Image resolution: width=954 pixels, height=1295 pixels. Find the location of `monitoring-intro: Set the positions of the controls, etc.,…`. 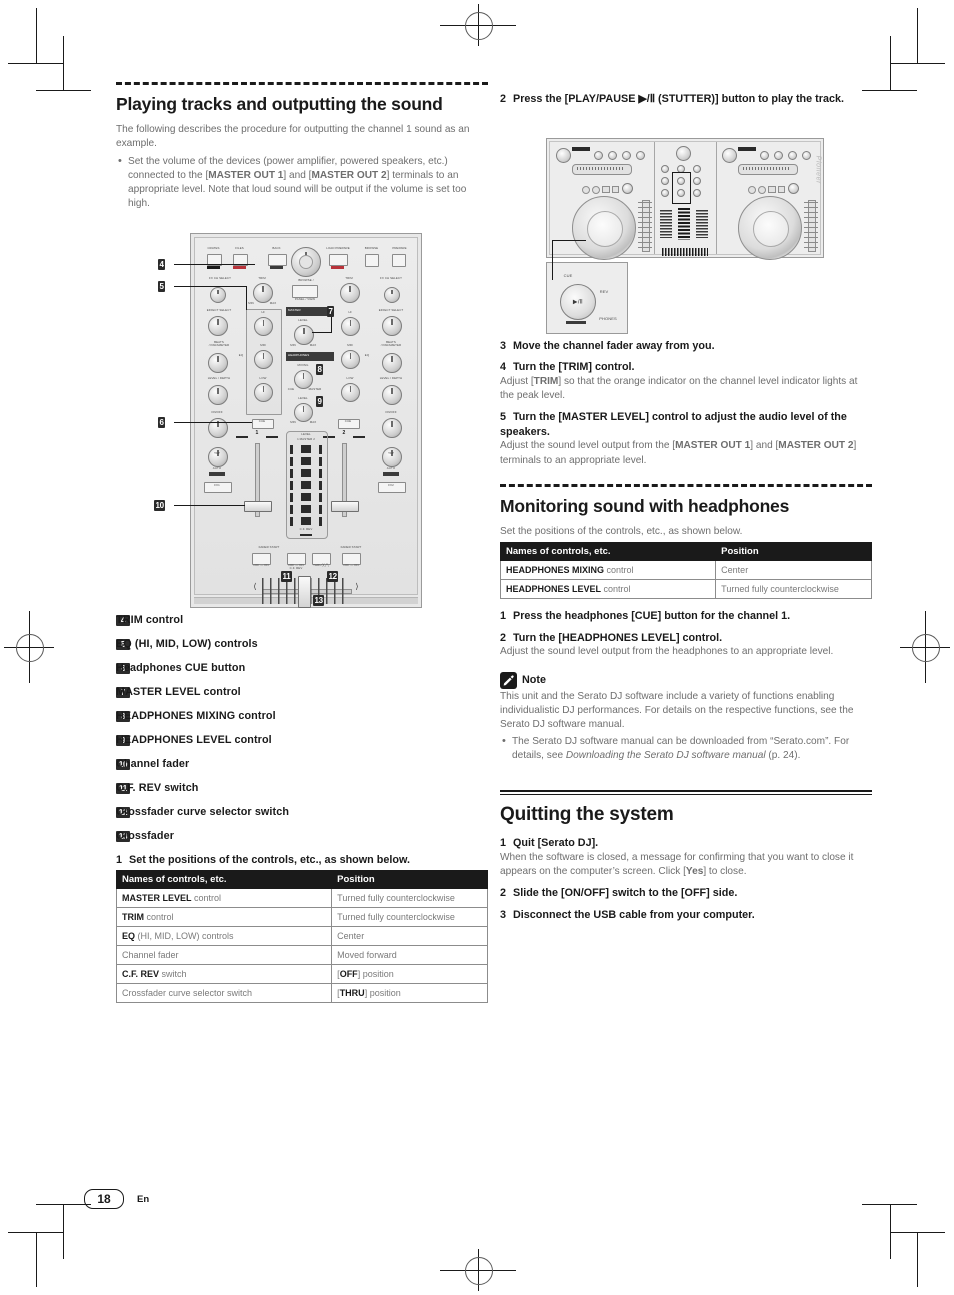

monitoring-intro: Set the positions of the controls, etc.,… is located at coordinates (621, 531).